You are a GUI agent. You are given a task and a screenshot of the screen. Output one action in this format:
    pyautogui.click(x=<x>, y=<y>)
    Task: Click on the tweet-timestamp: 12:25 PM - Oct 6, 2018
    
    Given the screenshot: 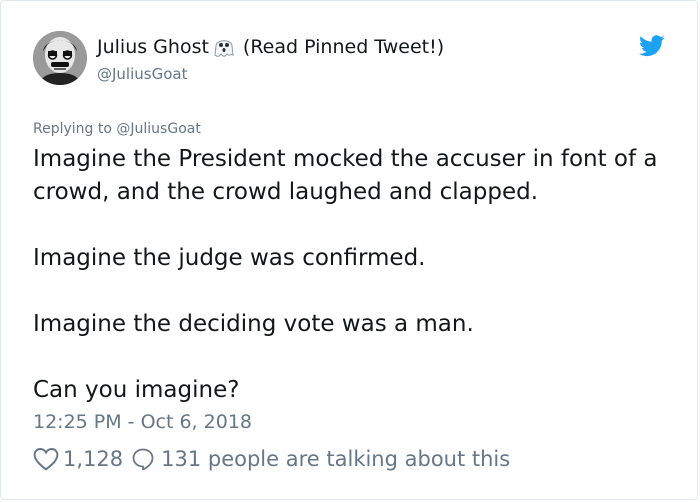 What is the action you would take?
    pyautogui.click(x=142, y=422)
    